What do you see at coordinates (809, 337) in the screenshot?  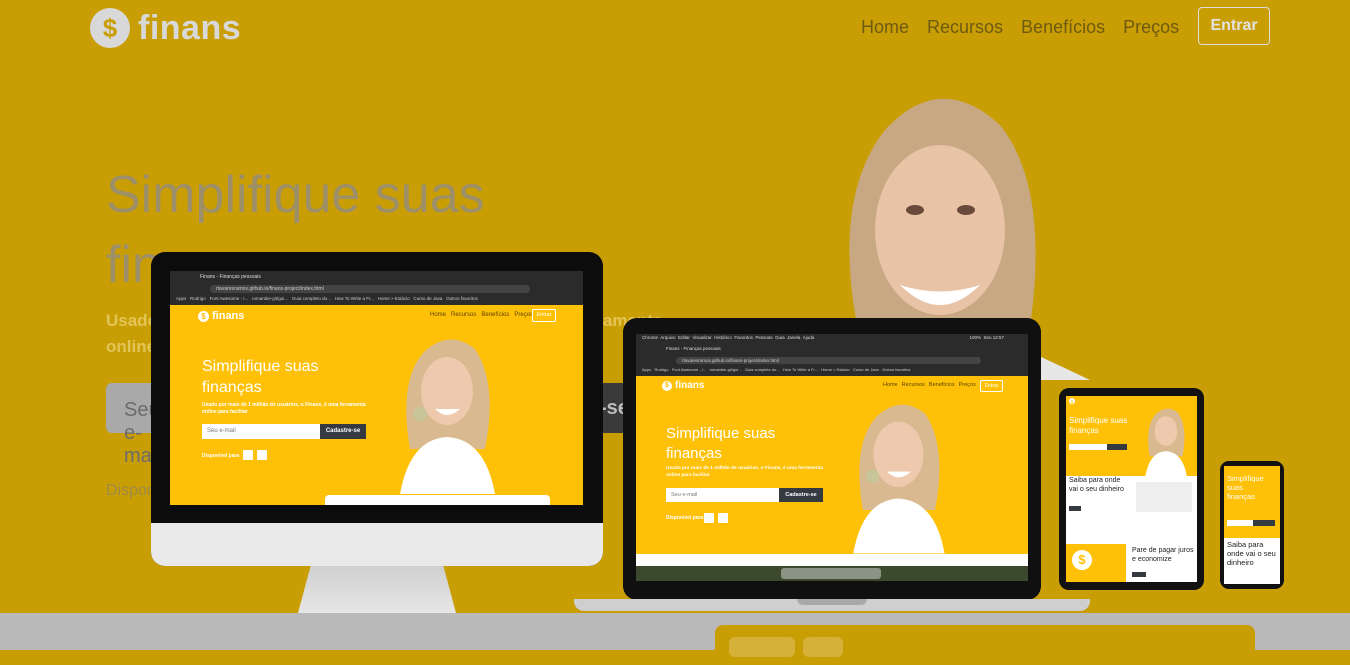 I see `mac-menu-item: Ajuda` at bounding box center [809, 337].